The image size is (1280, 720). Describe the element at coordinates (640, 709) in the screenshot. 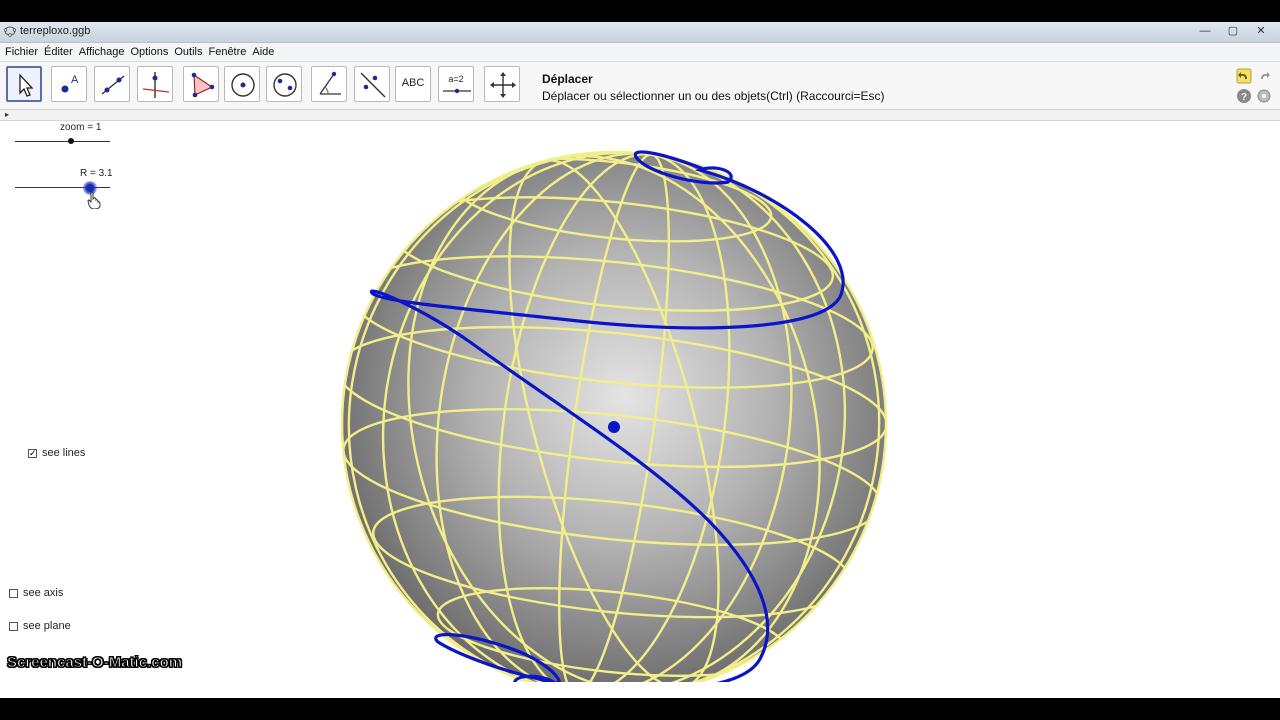

I see `letterbox-bottom` at that location.